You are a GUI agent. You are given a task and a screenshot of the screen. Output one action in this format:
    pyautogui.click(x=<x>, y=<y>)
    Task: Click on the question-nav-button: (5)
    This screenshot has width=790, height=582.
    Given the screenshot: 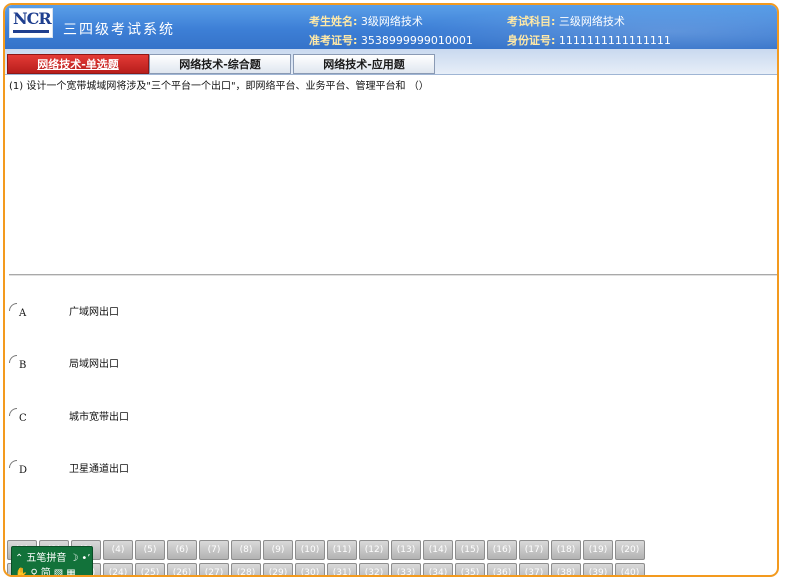 What is the action you would take?
    pyautogui.click(x=150, y=550)
    